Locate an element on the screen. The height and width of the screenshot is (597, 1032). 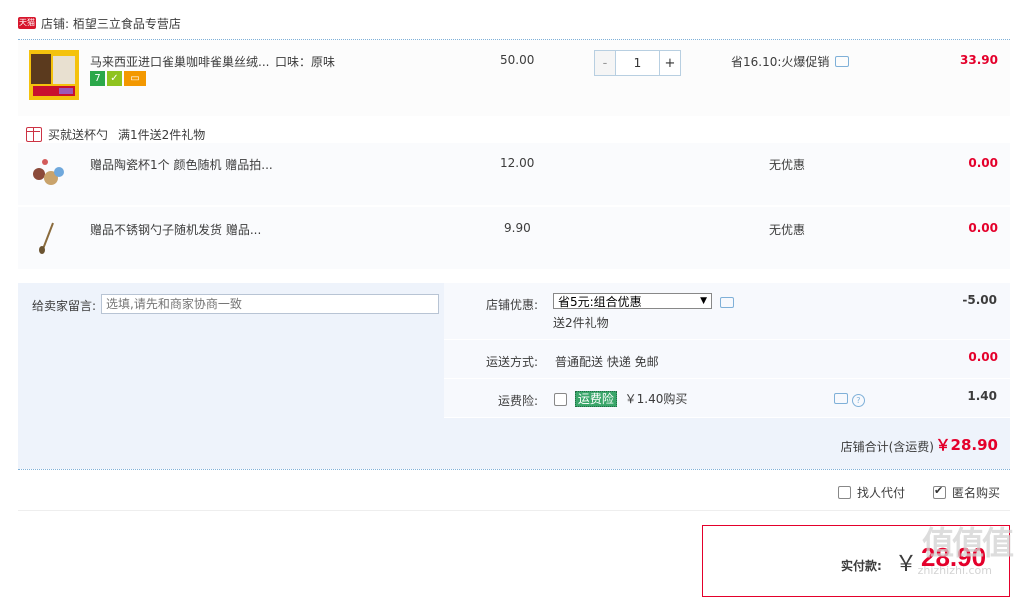
shop-header: 天猫 店铺: 栢望三立食品专营店 is located at coordinates (99, 23).